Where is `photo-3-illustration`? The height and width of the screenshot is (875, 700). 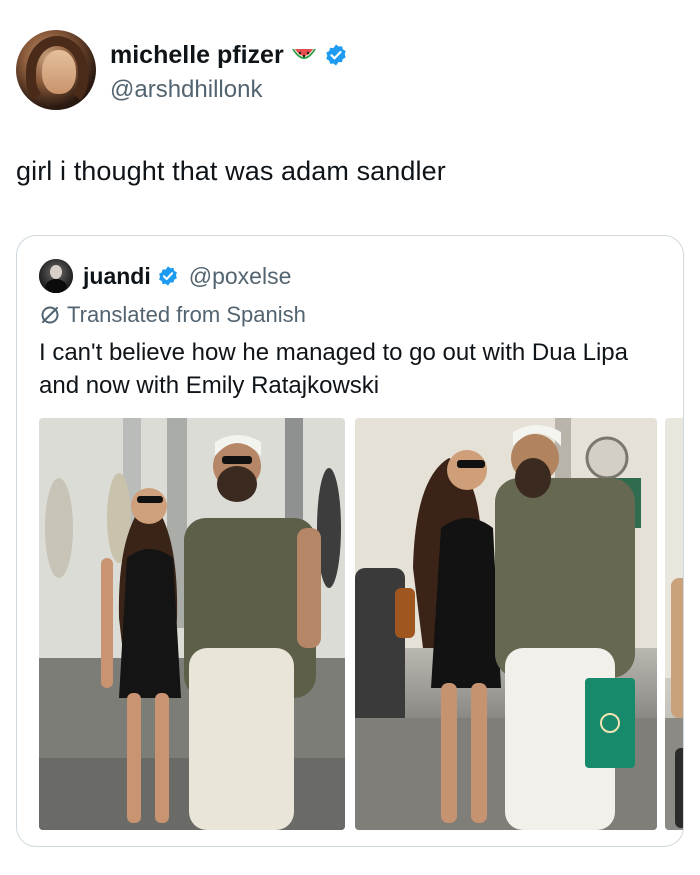
photo-3-illustration is located at coordinates (674, 624).